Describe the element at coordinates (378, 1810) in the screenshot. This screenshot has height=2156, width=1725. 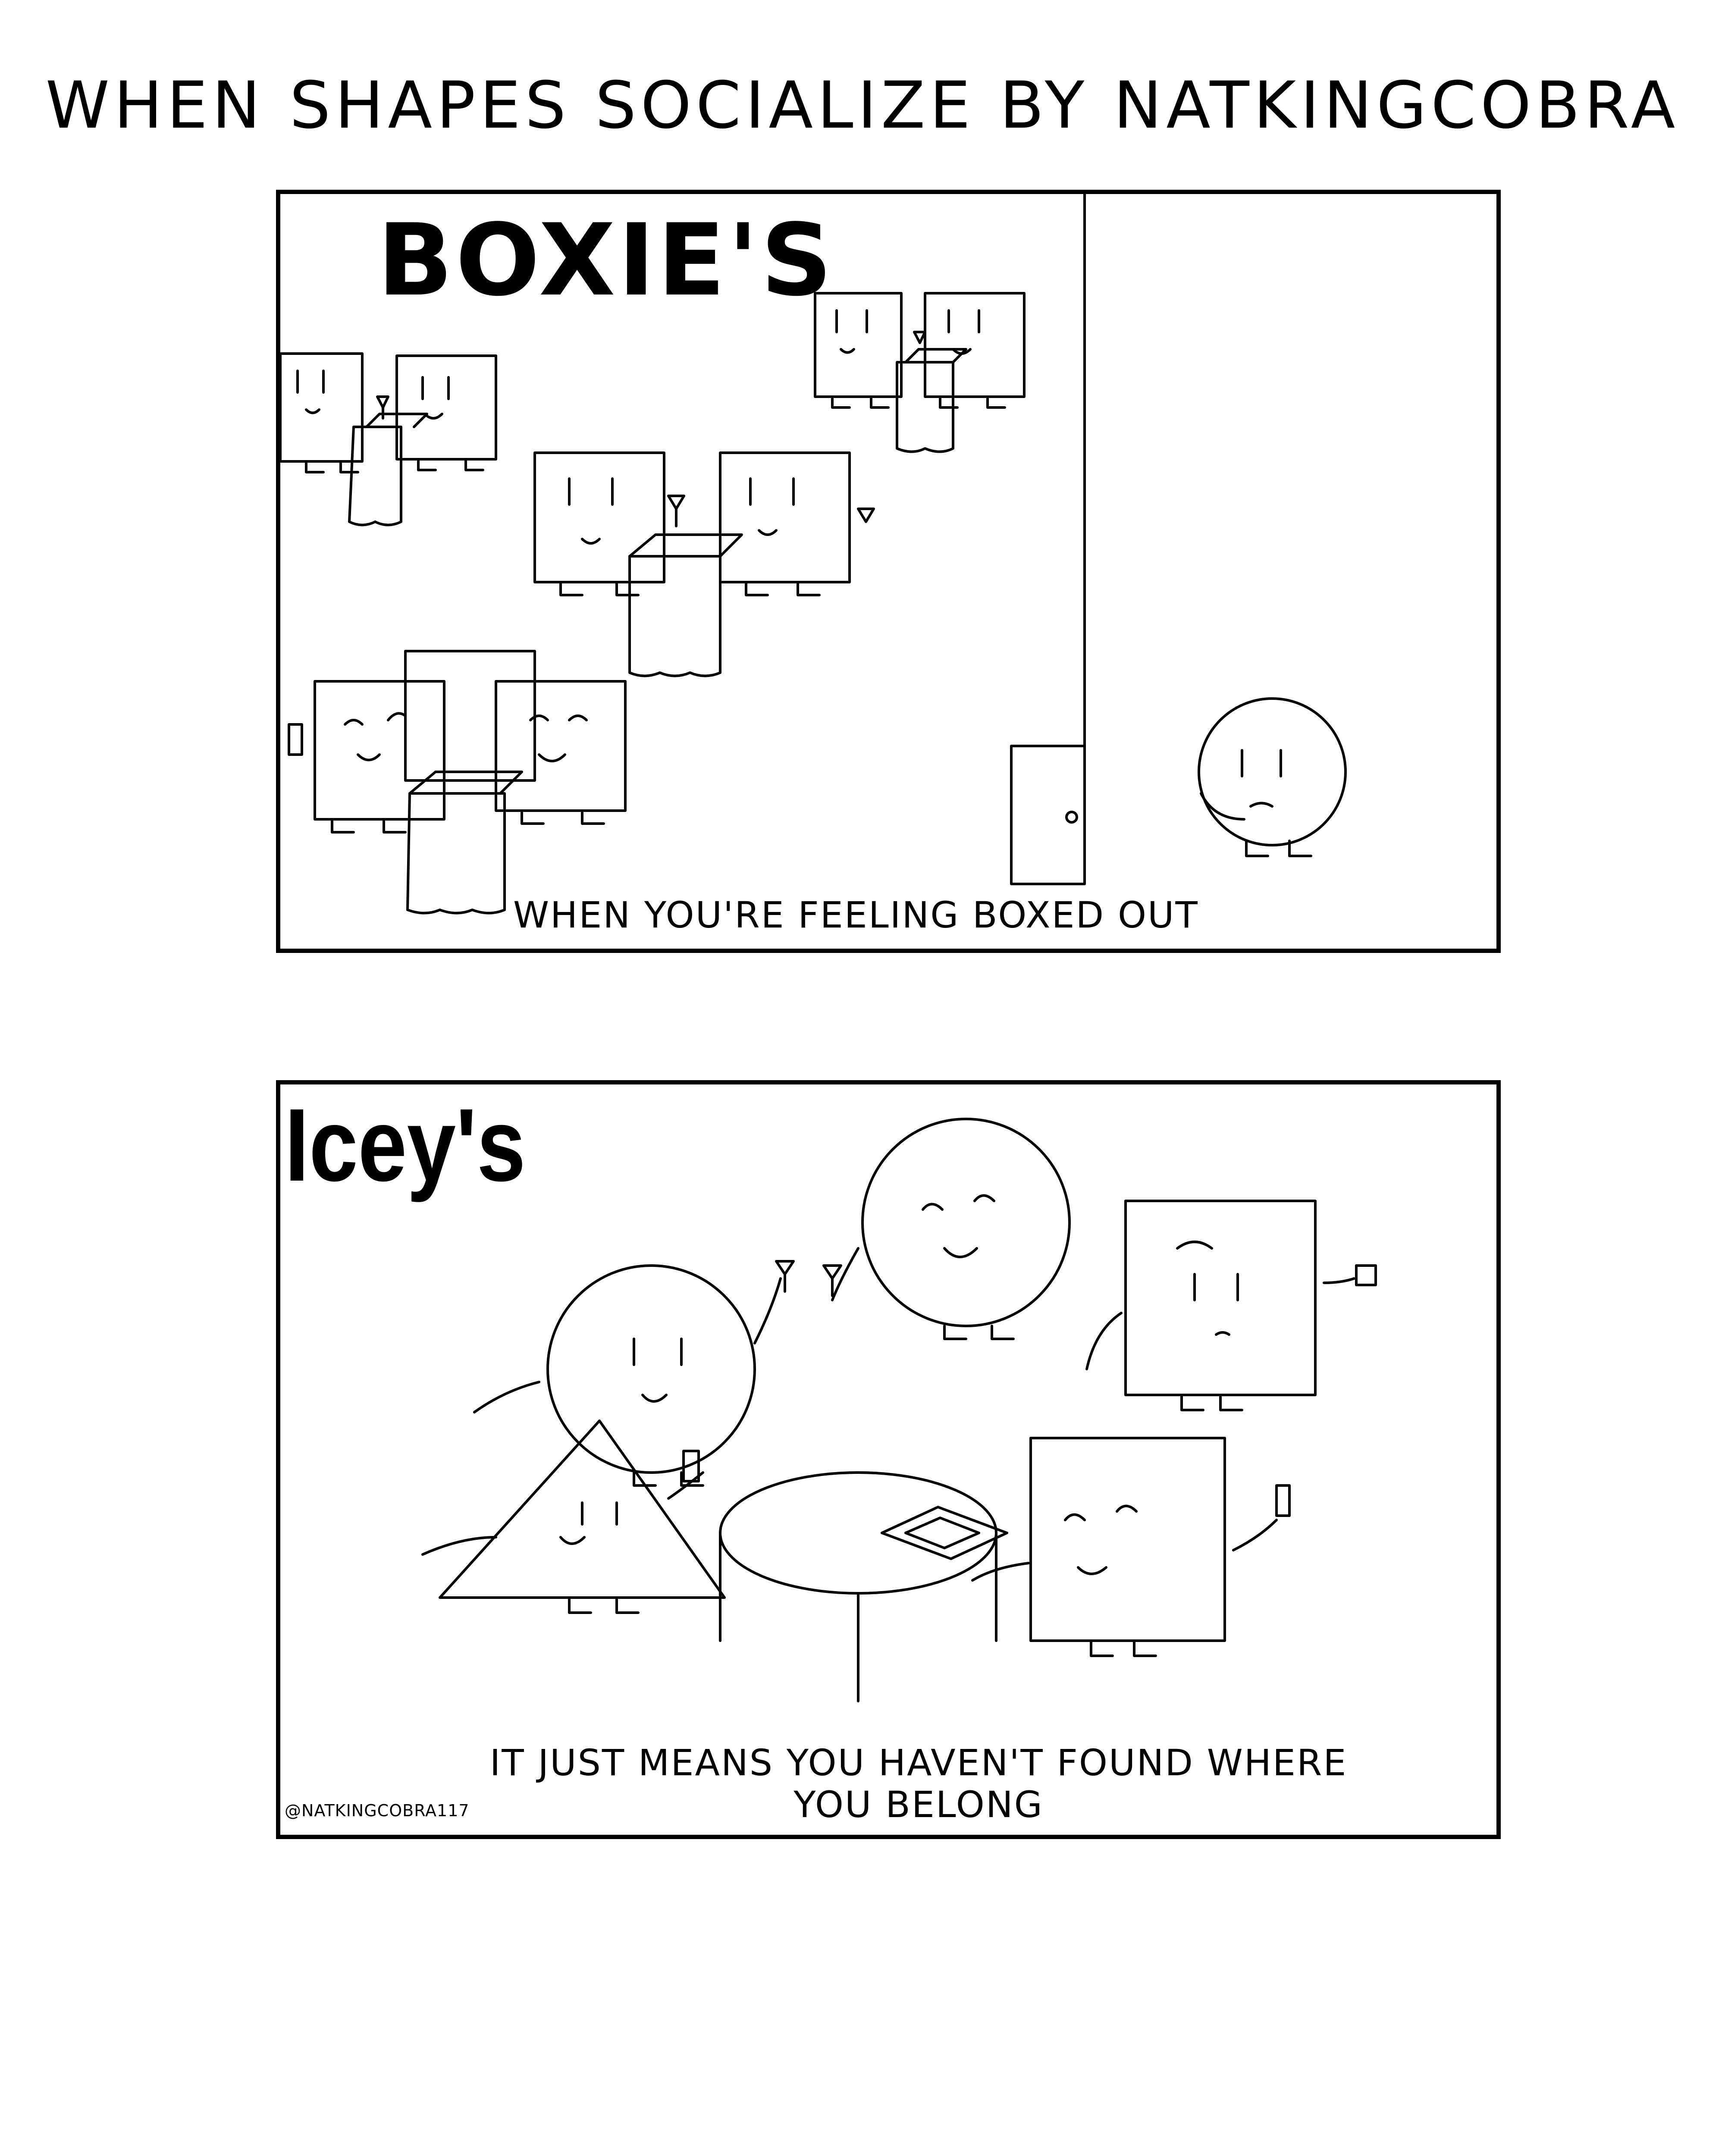
I see `artist-handle: @NATKINGCOBRA117` at that location.